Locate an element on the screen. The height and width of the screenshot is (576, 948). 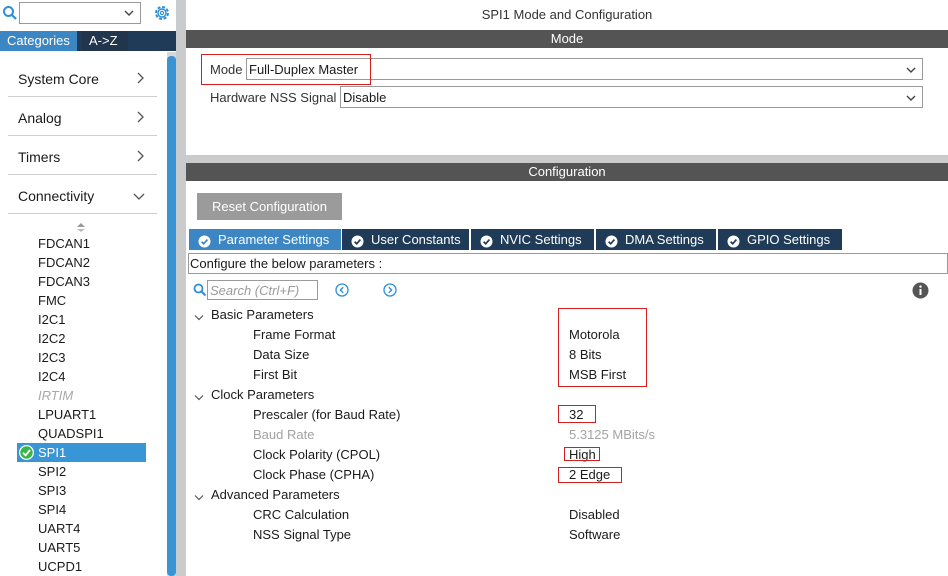
param-value-crc-calculation: Disabled is located at coordinates (594, 514).